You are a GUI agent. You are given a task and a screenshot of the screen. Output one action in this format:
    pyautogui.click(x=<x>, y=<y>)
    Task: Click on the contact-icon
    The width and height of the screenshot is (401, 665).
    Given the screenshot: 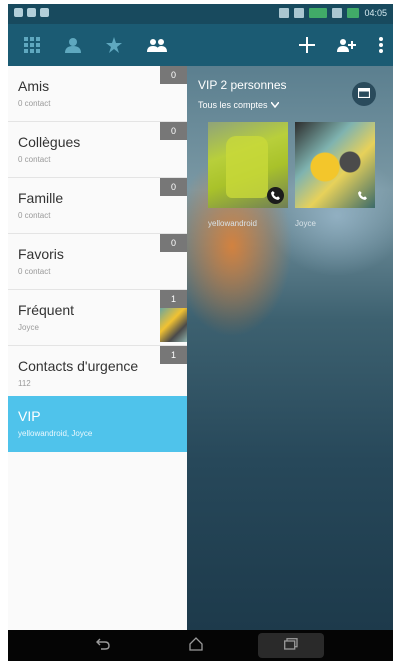 What is the action you would take?
    pyautogui.click(x=73, y=45)
    